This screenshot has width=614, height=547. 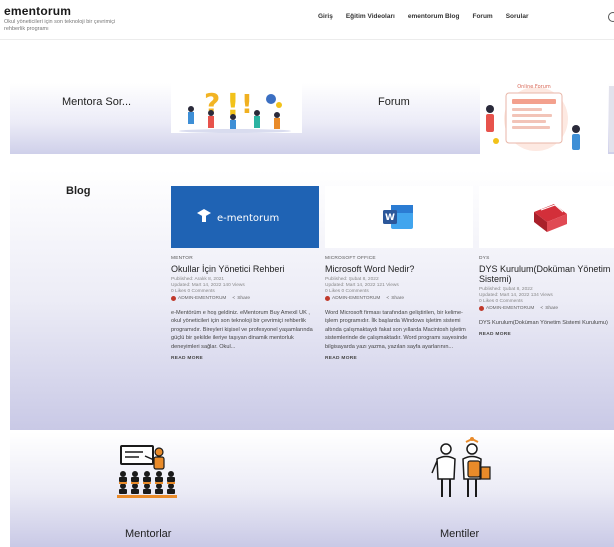 What do you see at coordinates (611, 119) in the screenshot?
I see `next-item-edge` at bounding box center [611, 119].